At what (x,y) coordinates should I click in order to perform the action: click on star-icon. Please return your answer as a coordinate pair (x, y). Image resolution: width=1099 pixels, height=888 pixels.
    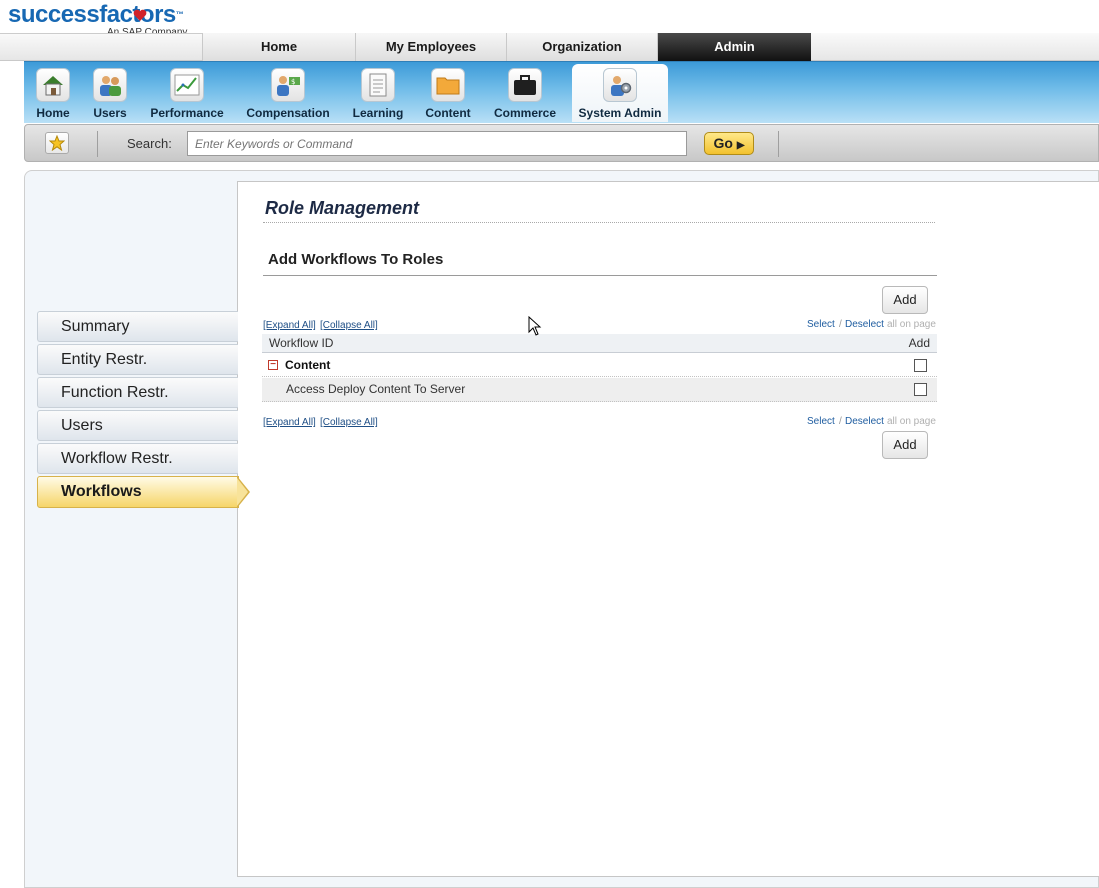
    Looking at the image, I should click on (57, 143).